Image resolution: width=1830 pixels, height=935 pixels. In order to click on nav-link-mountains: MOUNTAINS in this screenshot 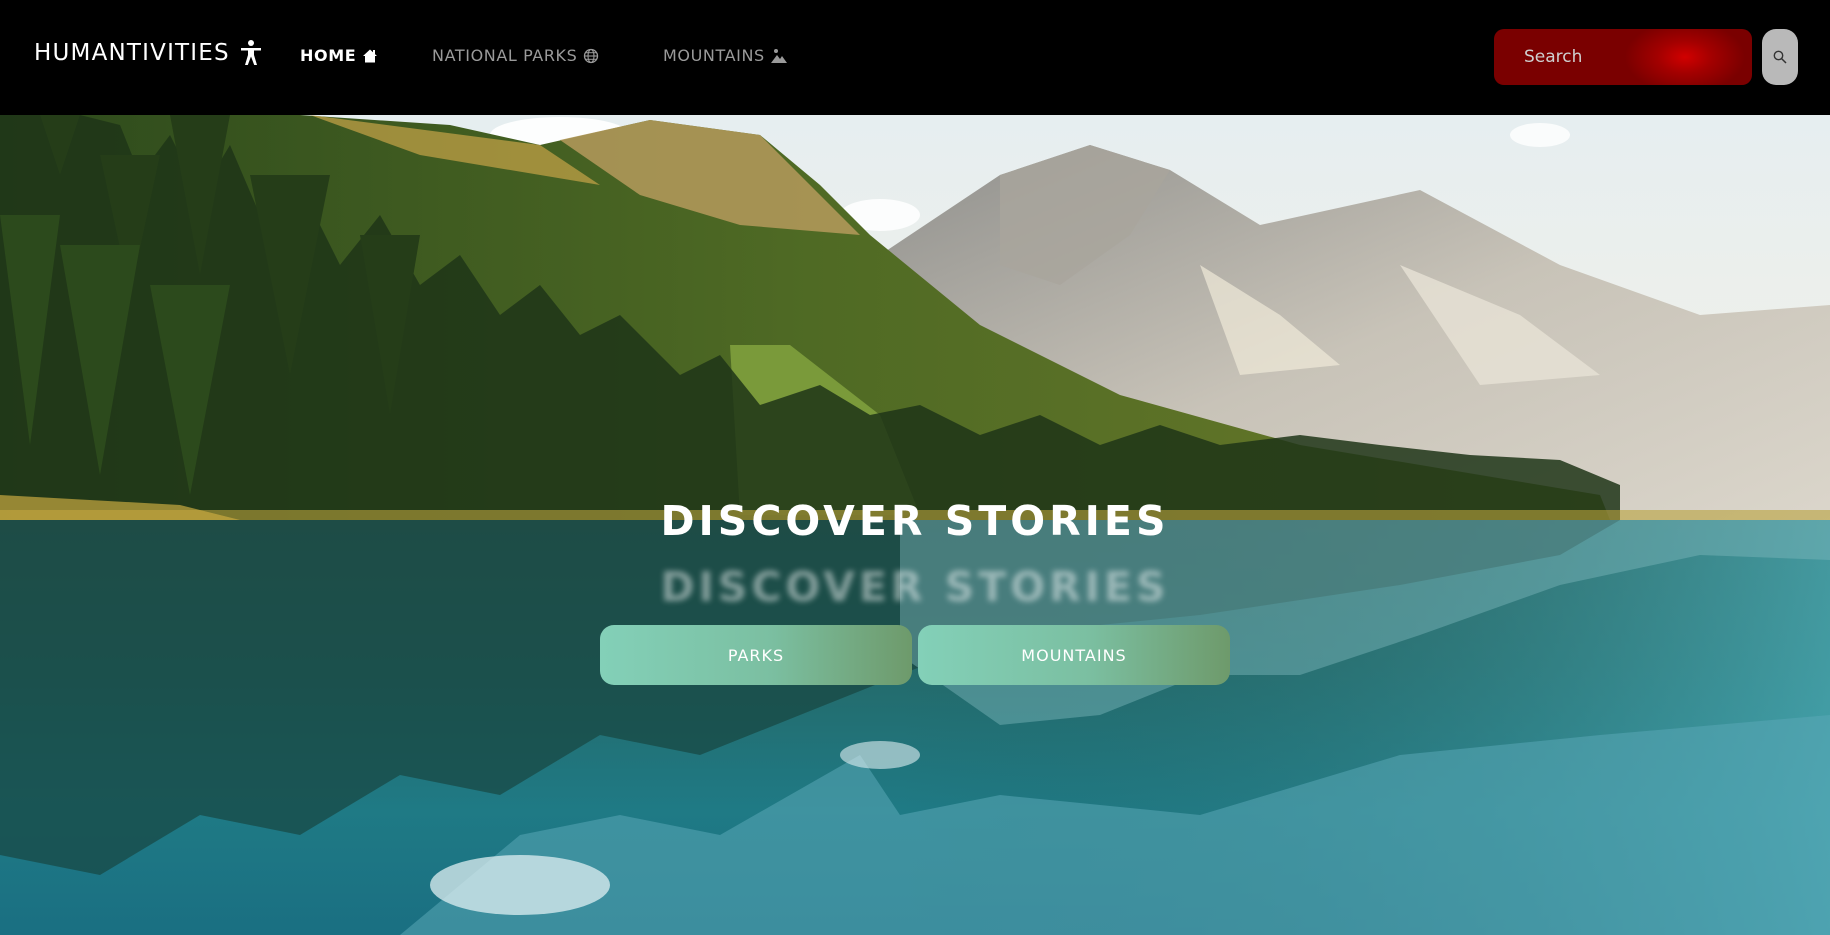, I will do `click(725, 55)`.